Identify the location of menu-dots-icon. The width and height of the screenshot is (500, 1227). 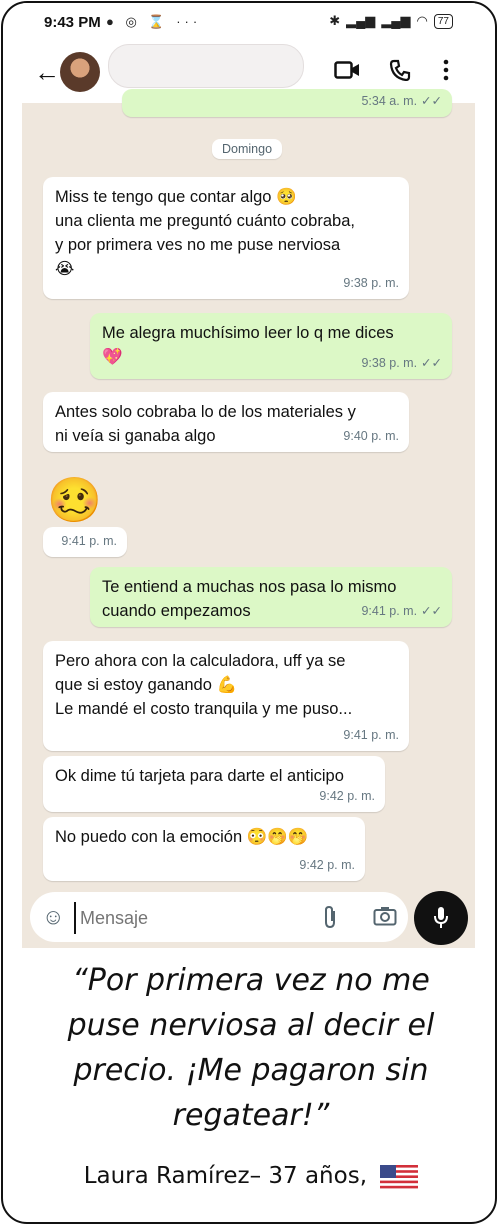
(446, 70).